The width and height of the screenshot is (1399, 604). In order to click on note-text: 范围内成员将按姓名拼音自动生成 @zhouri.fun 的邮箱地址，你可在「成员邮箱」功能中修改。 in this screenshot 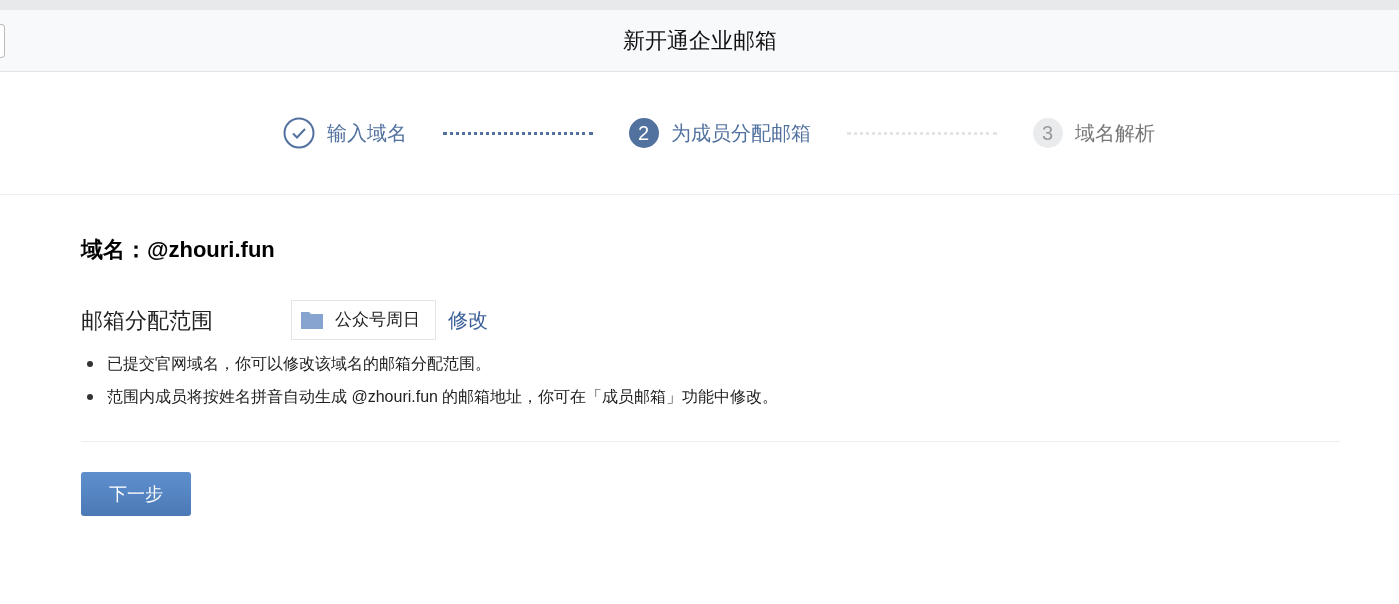, I will do `click(443, 397)`.